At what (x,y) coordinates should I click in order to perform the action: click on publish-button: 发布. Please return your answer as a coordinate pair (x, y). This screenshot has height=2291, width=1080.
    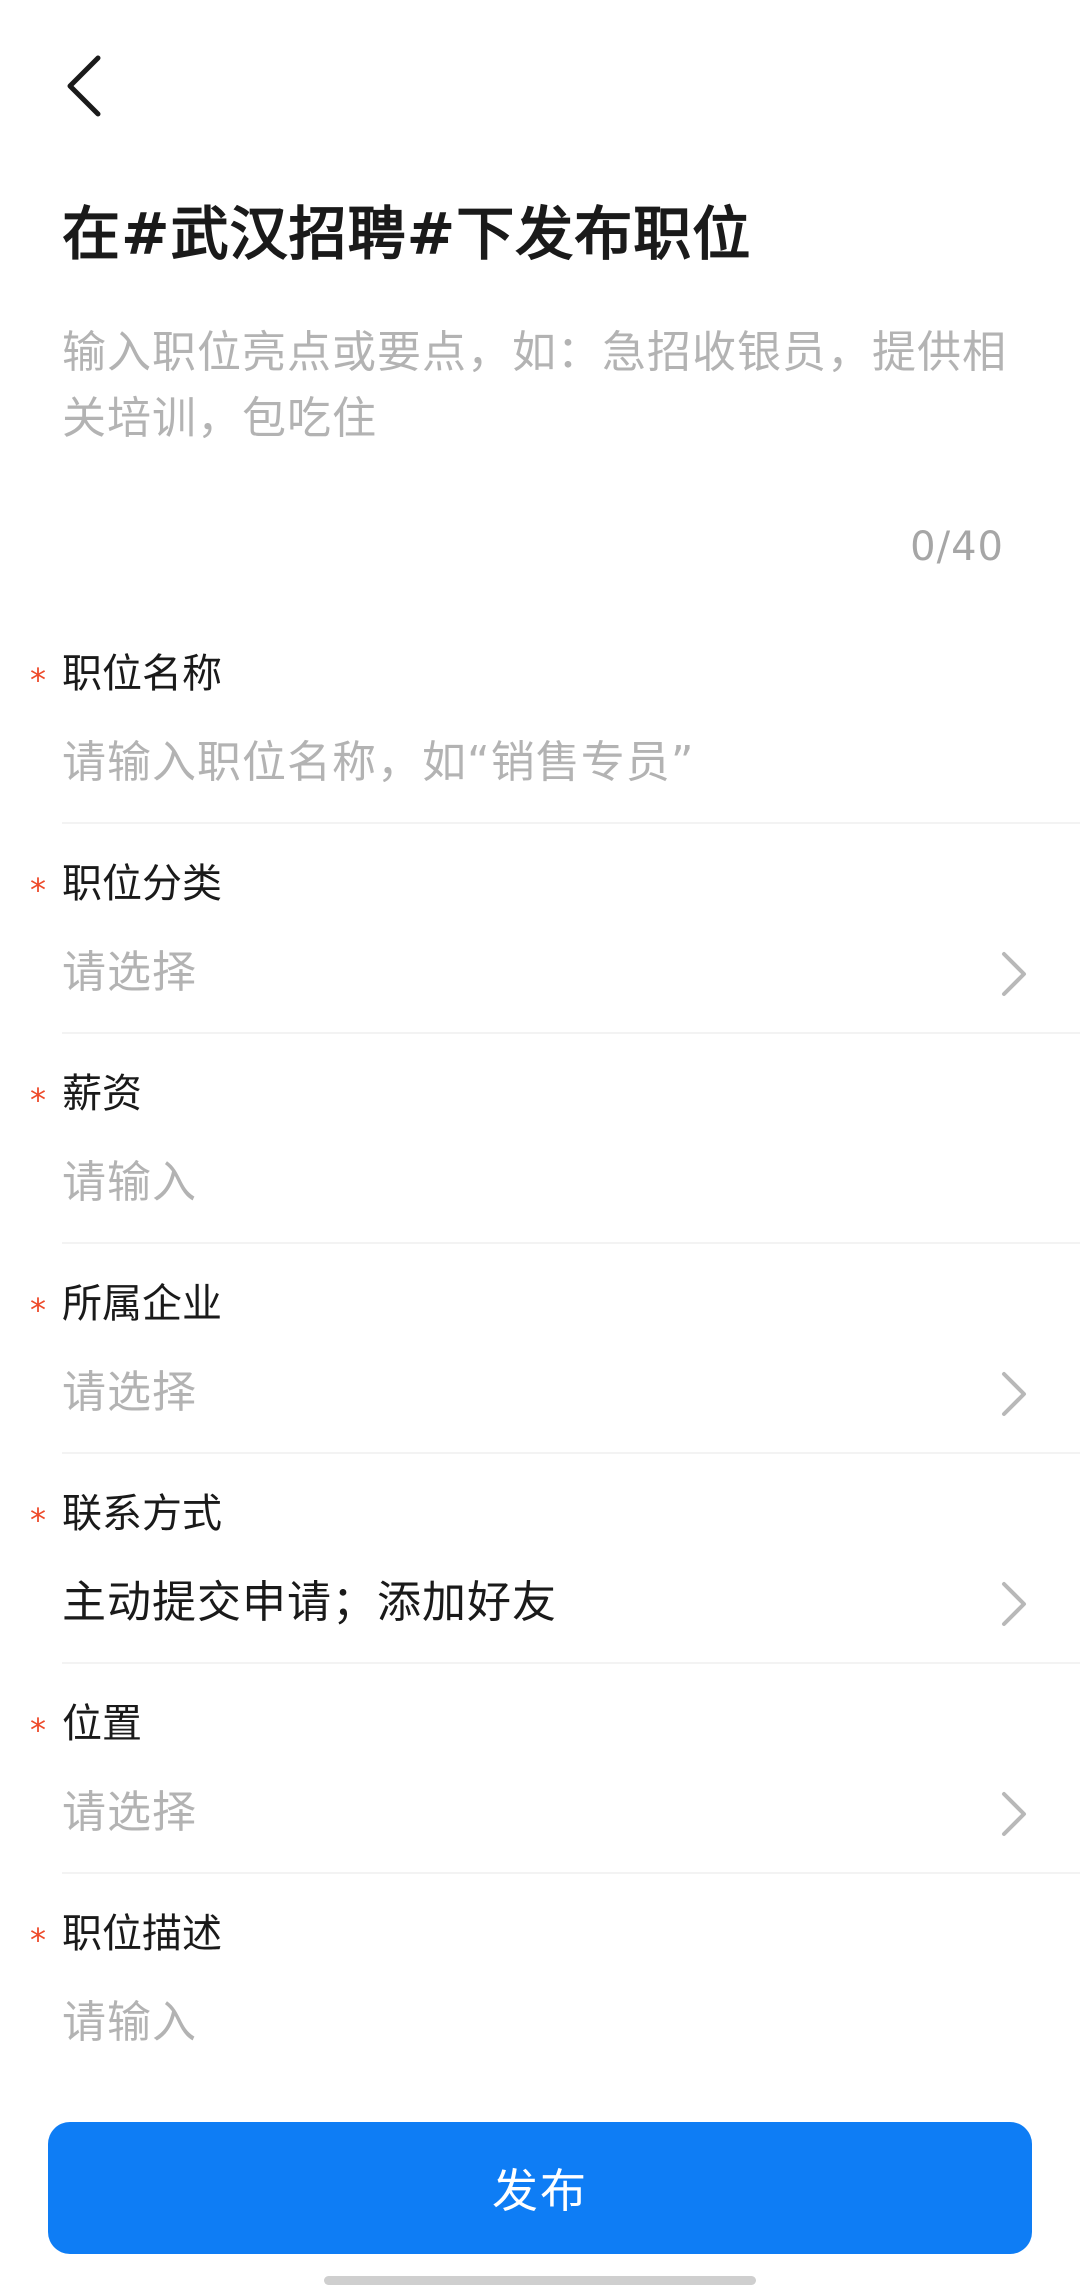
    Looking at the image, I should click on (540, 2188).